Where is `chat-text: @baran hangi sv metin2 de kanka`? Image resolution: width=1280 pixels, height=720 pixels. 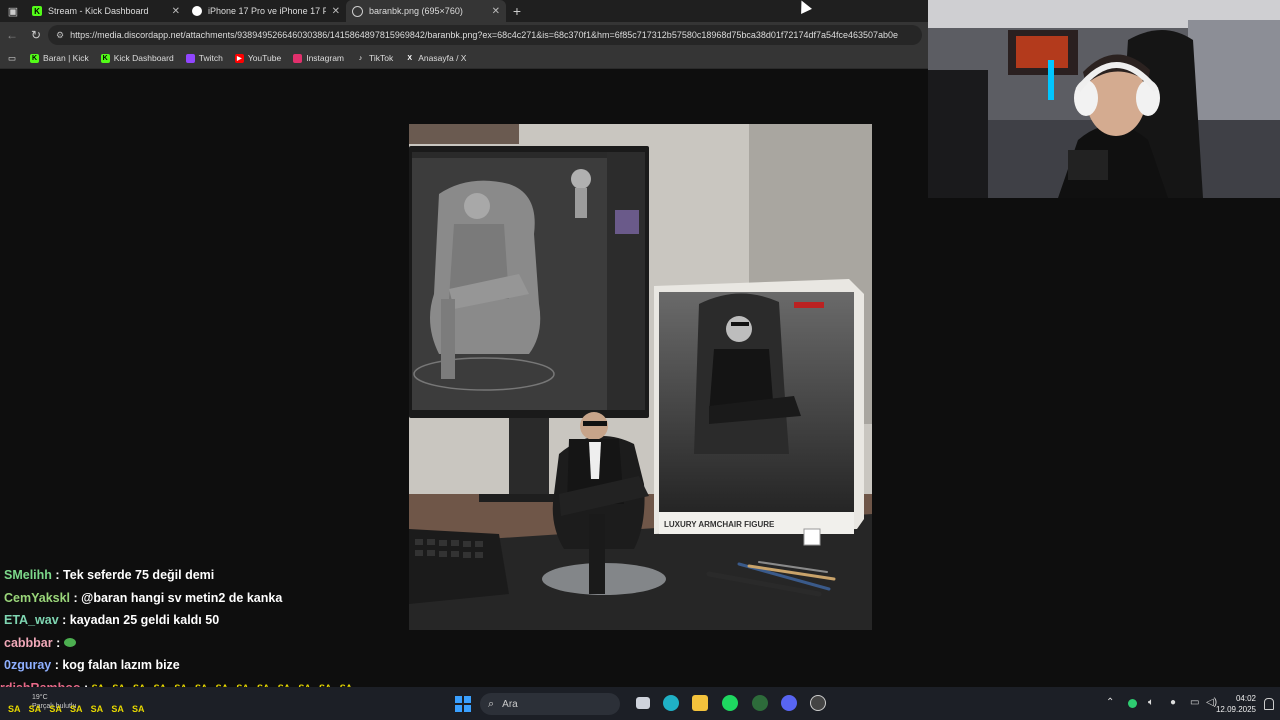
chat-text: @baran hangi sv metin2 de kanka is located at coordinates (182, 597).